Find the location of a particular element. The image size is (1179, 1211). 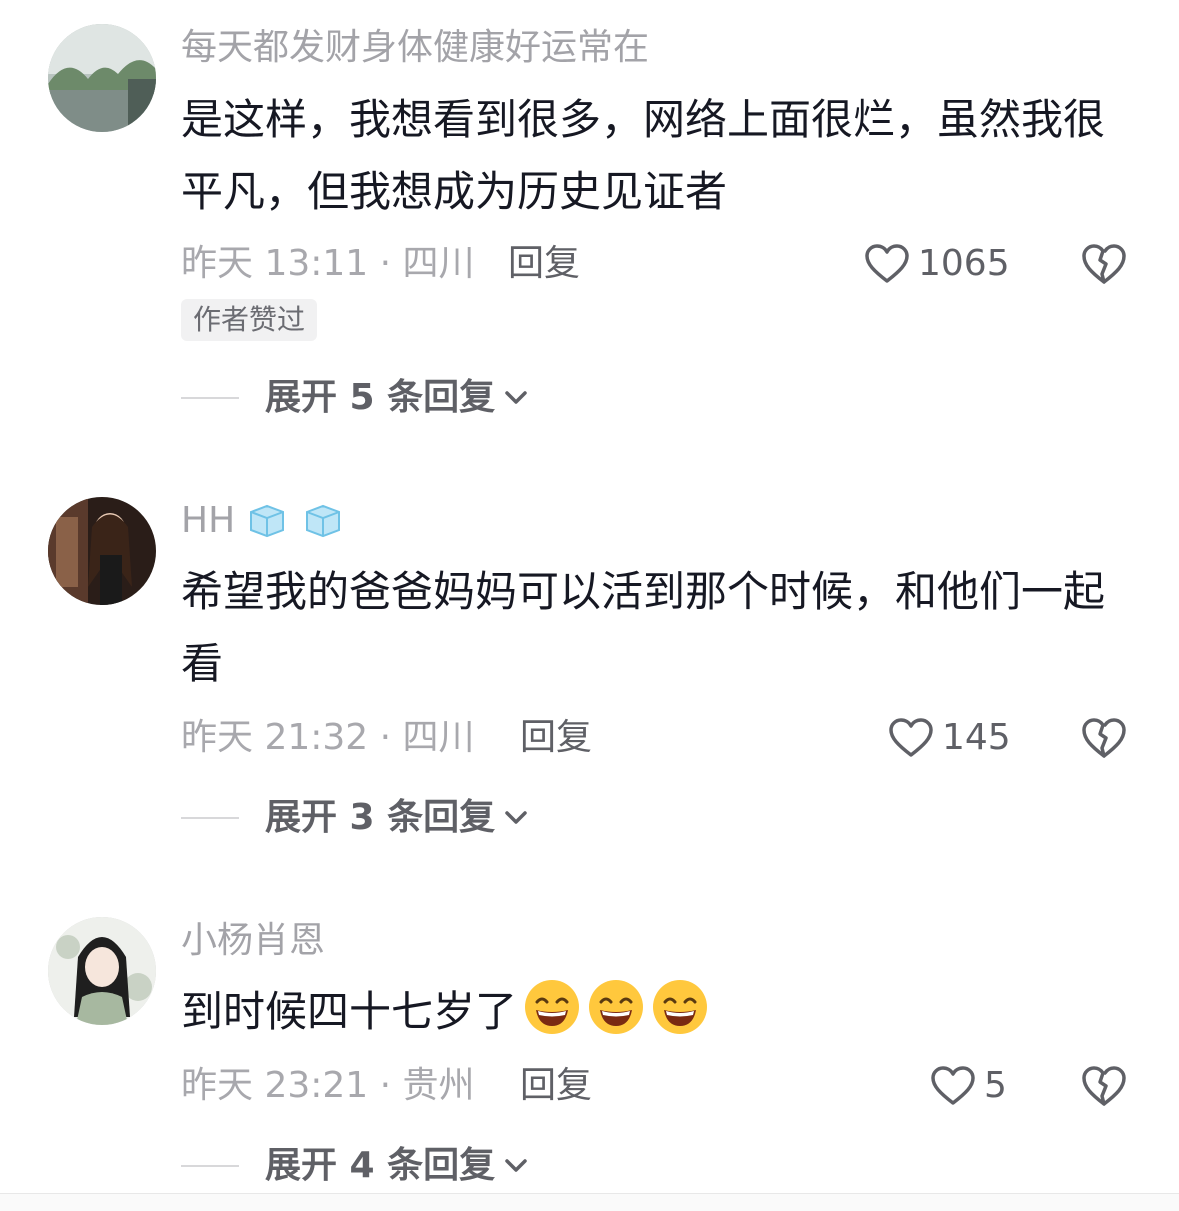

expand-replies-button: 展开 3 条回复 is located at coordinates (355, 818).